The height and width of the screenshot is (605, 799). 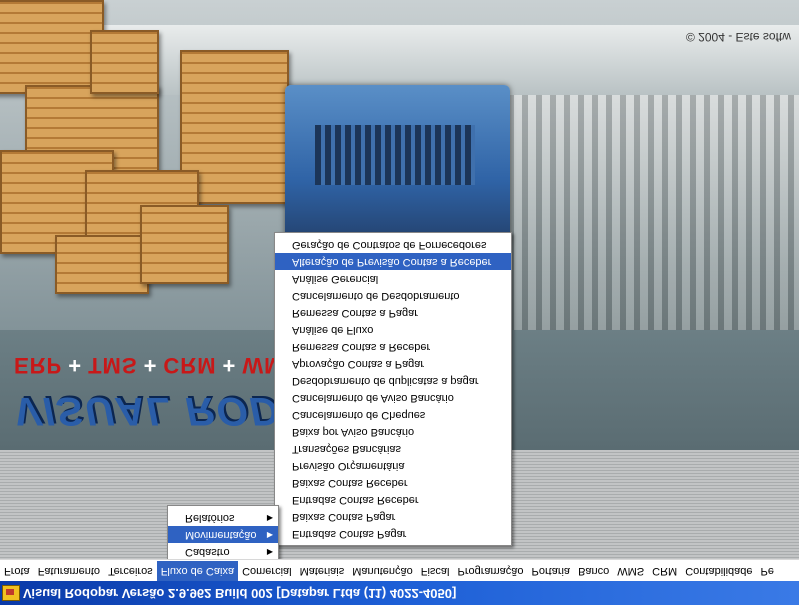 What do you see at coordinates (157, 365) in the screenshot?
I see `product-tagline: ERP + TMS + CRM + WMS` at bounding box center [157, 365].